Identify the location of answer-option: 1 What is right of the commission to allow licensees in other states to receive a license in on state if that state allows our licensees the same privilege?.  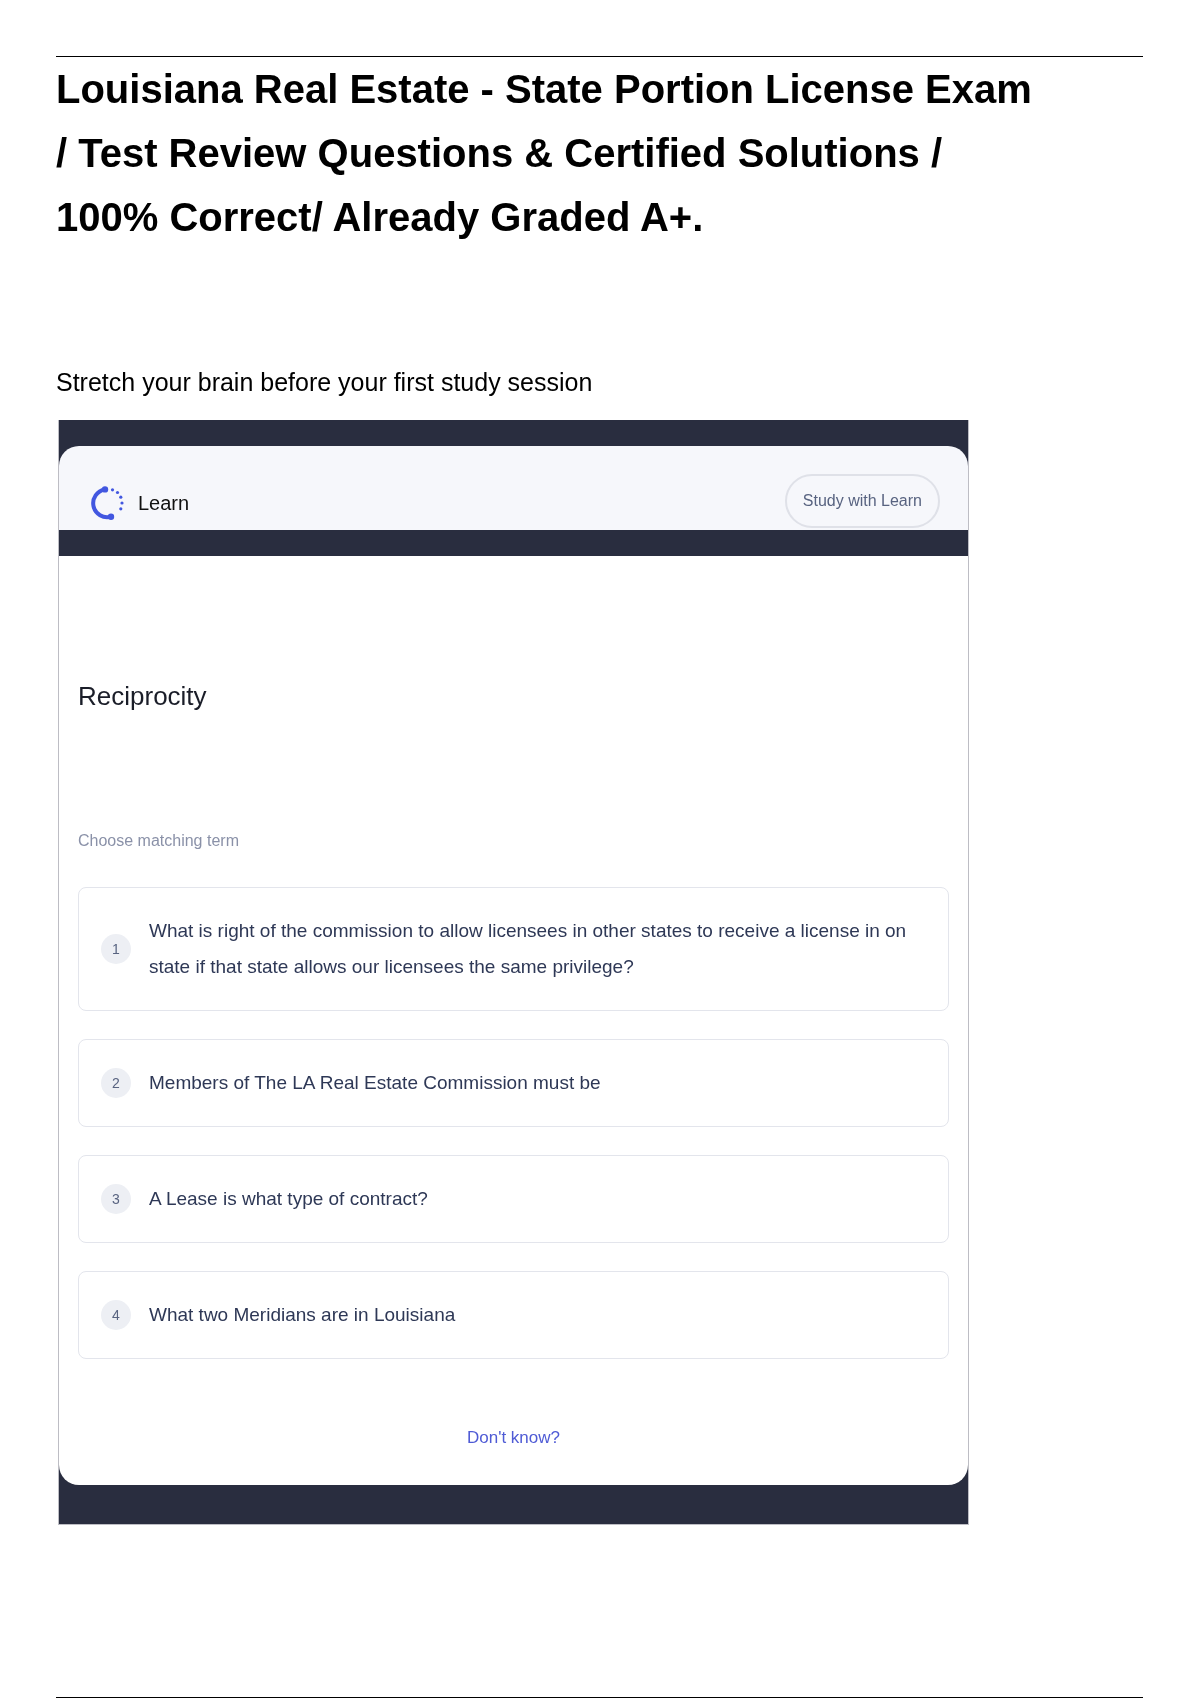
(513, 949).